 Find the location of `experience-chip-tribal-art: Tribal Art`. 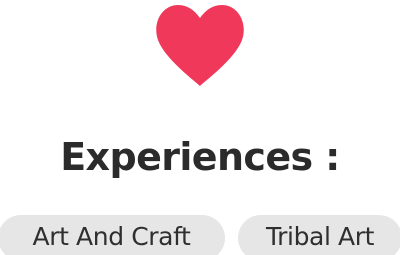

experience-chip-tribal-art: Tribal Art is located at coordinates (319, 235).